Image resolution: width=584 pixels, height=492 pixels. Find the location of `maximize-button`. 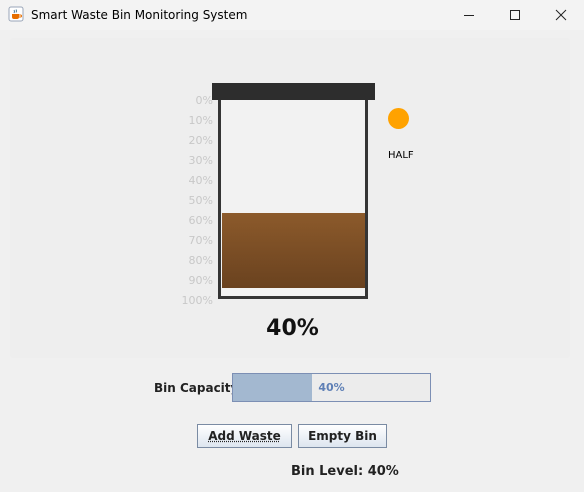

maximize-button is located at coordinates (515, 15).